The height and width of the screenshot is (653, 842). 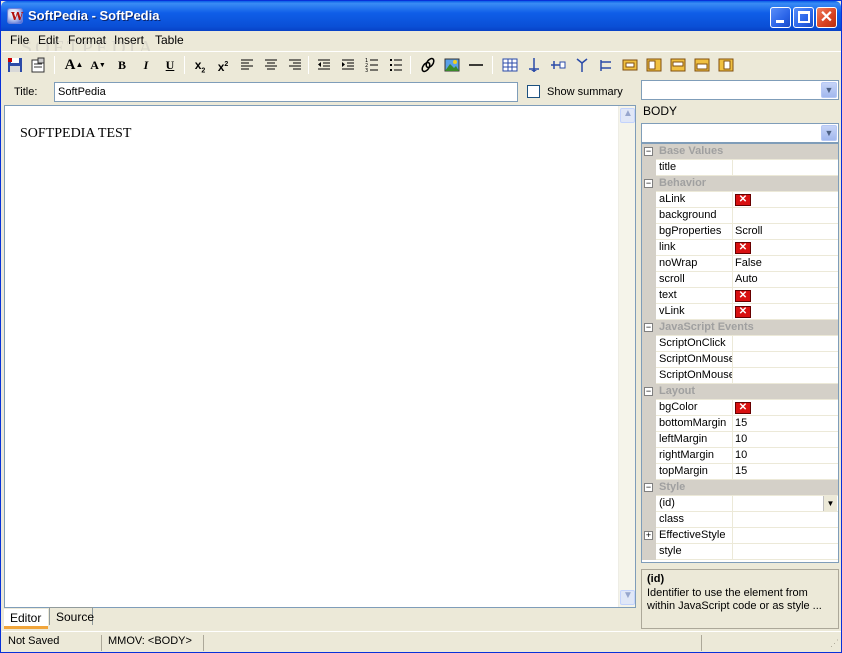 What do you see at coordinates (695, 295) in the screenshot?
I see `property-name: text` at bounding box center [695, 295].